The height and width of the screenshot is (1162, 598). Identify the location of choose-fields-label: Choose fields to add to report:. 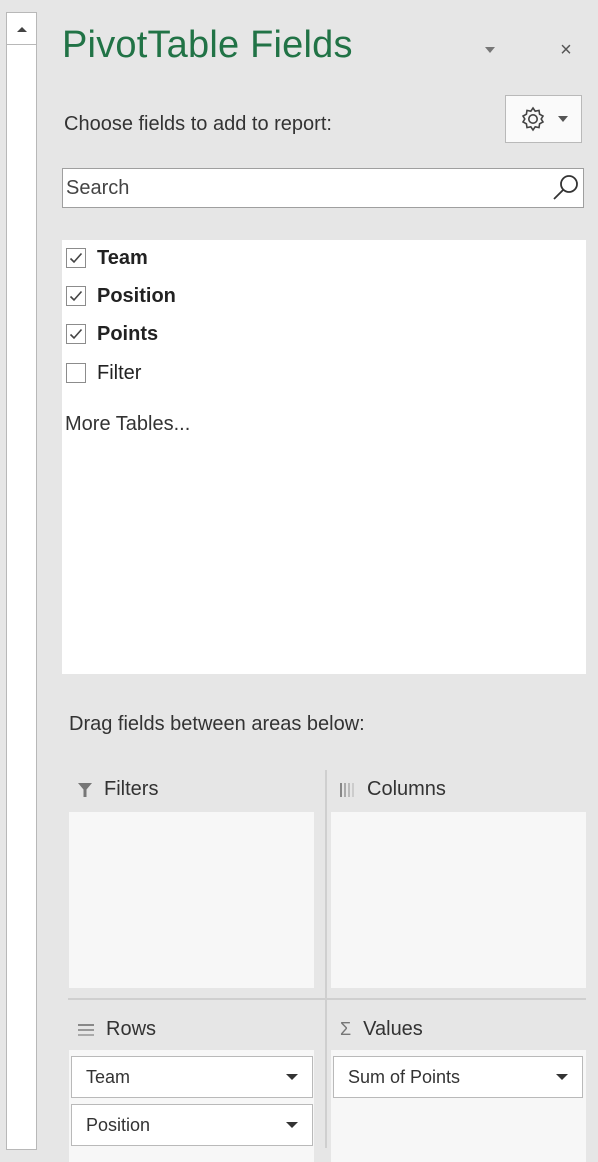
(198, 124).